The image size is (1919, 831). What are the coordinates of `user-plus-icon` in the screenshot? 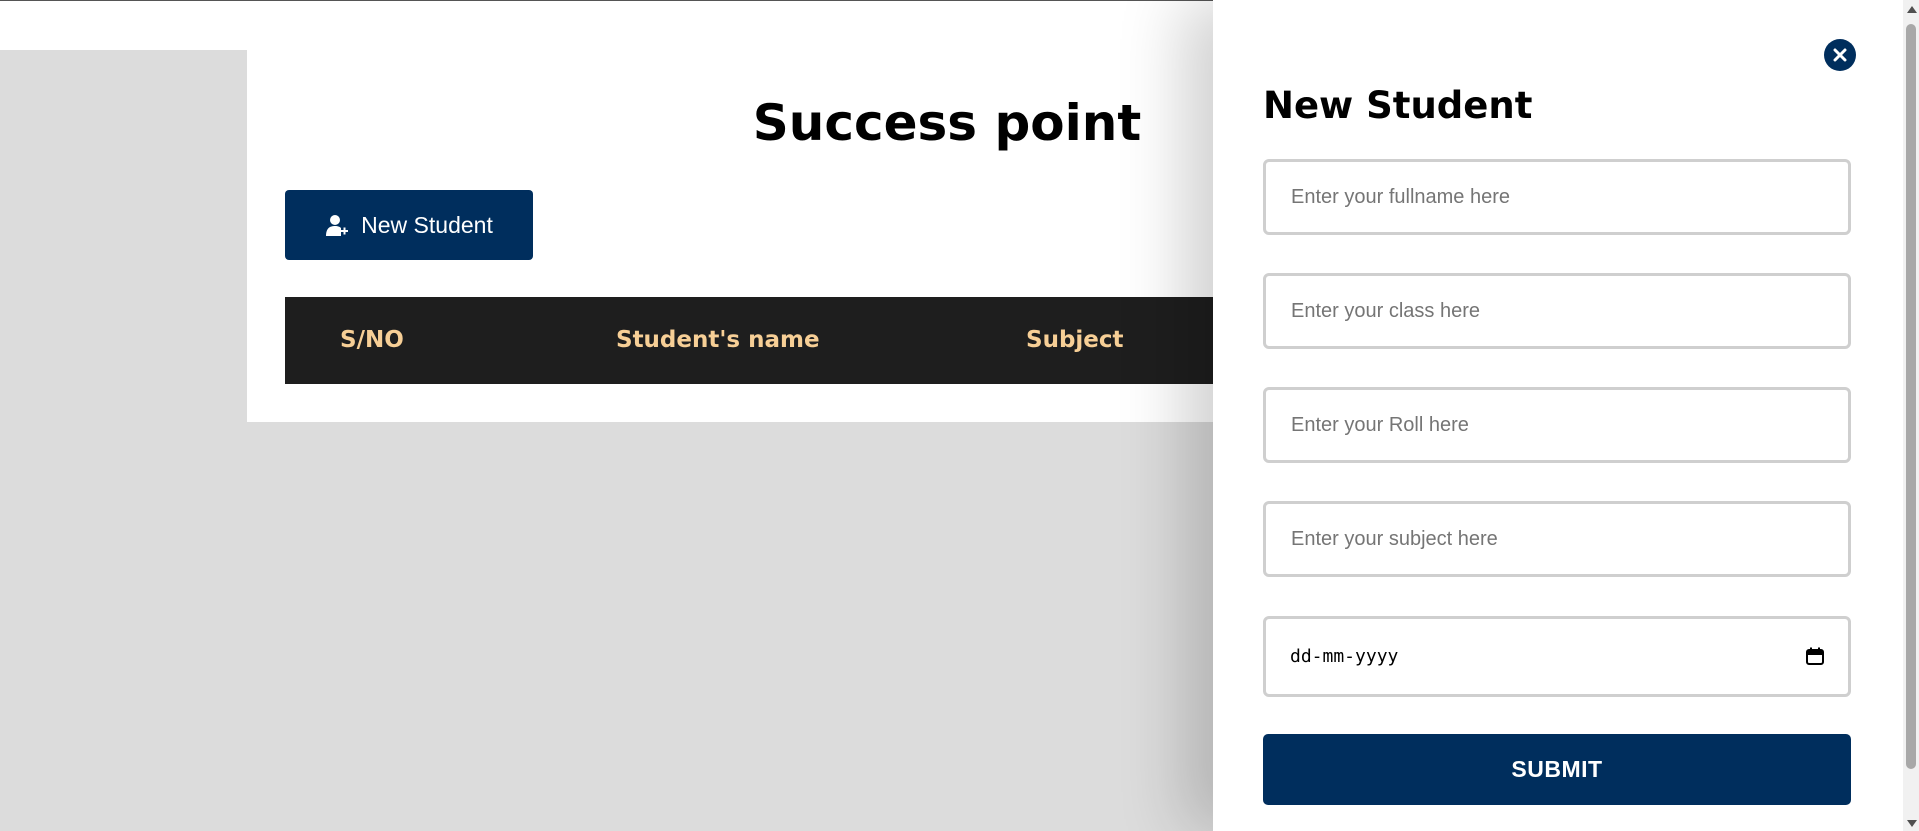 It's located at (337, 225).